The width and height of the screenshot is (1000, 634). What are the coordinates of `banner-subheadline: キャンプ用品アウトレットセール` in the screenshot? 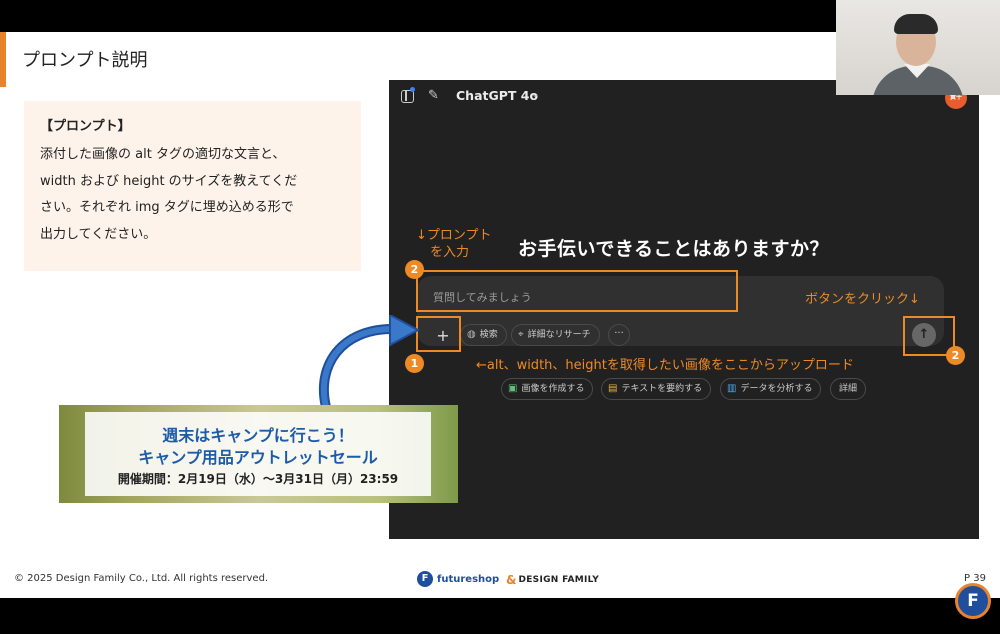 It's located at (258, 457).